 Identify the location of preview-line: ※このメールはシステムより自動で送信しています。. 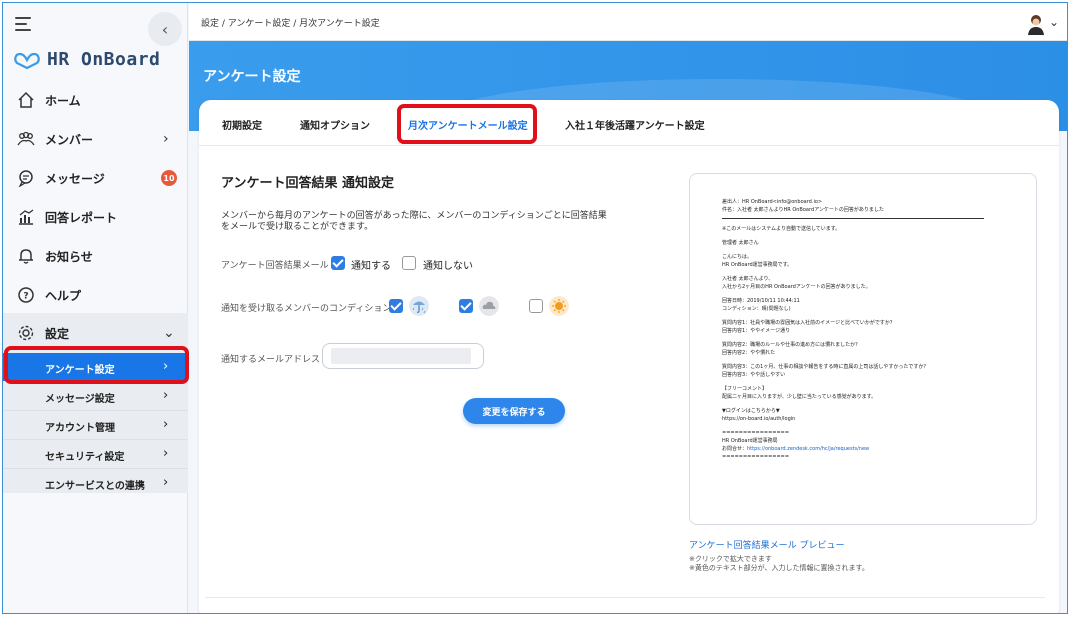
(781, 229).